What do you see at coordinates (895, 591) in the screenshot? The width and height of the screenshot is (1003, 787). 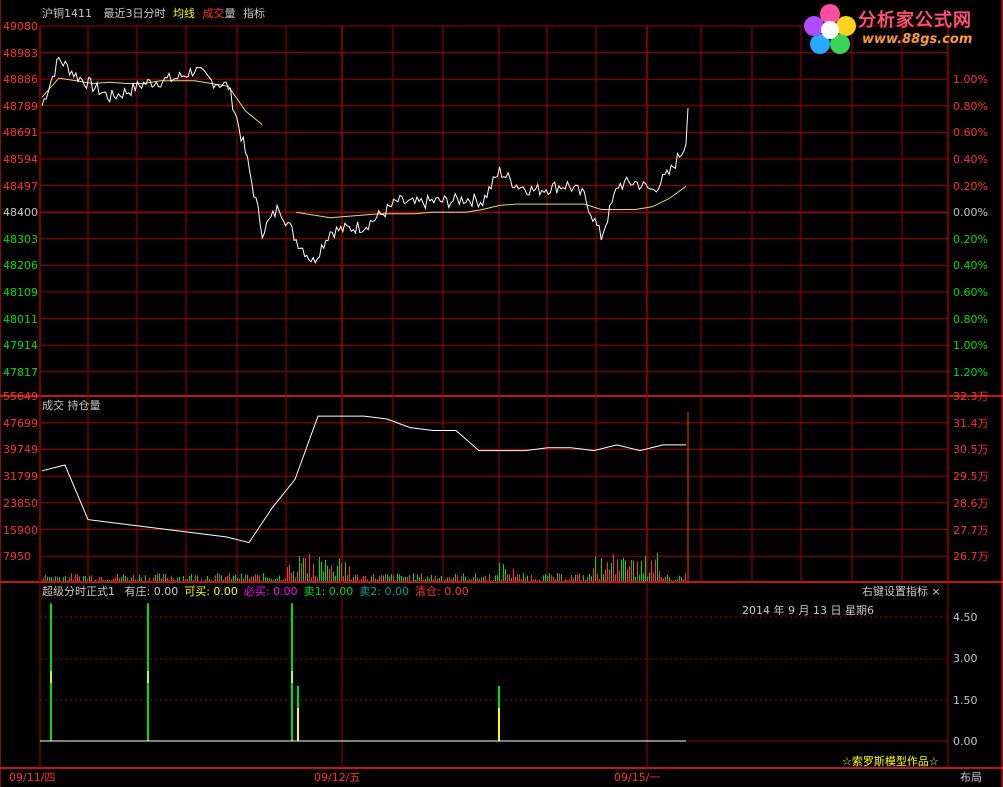 I see `settings-label: 右键设置指标` at bounding box center [895, 591].